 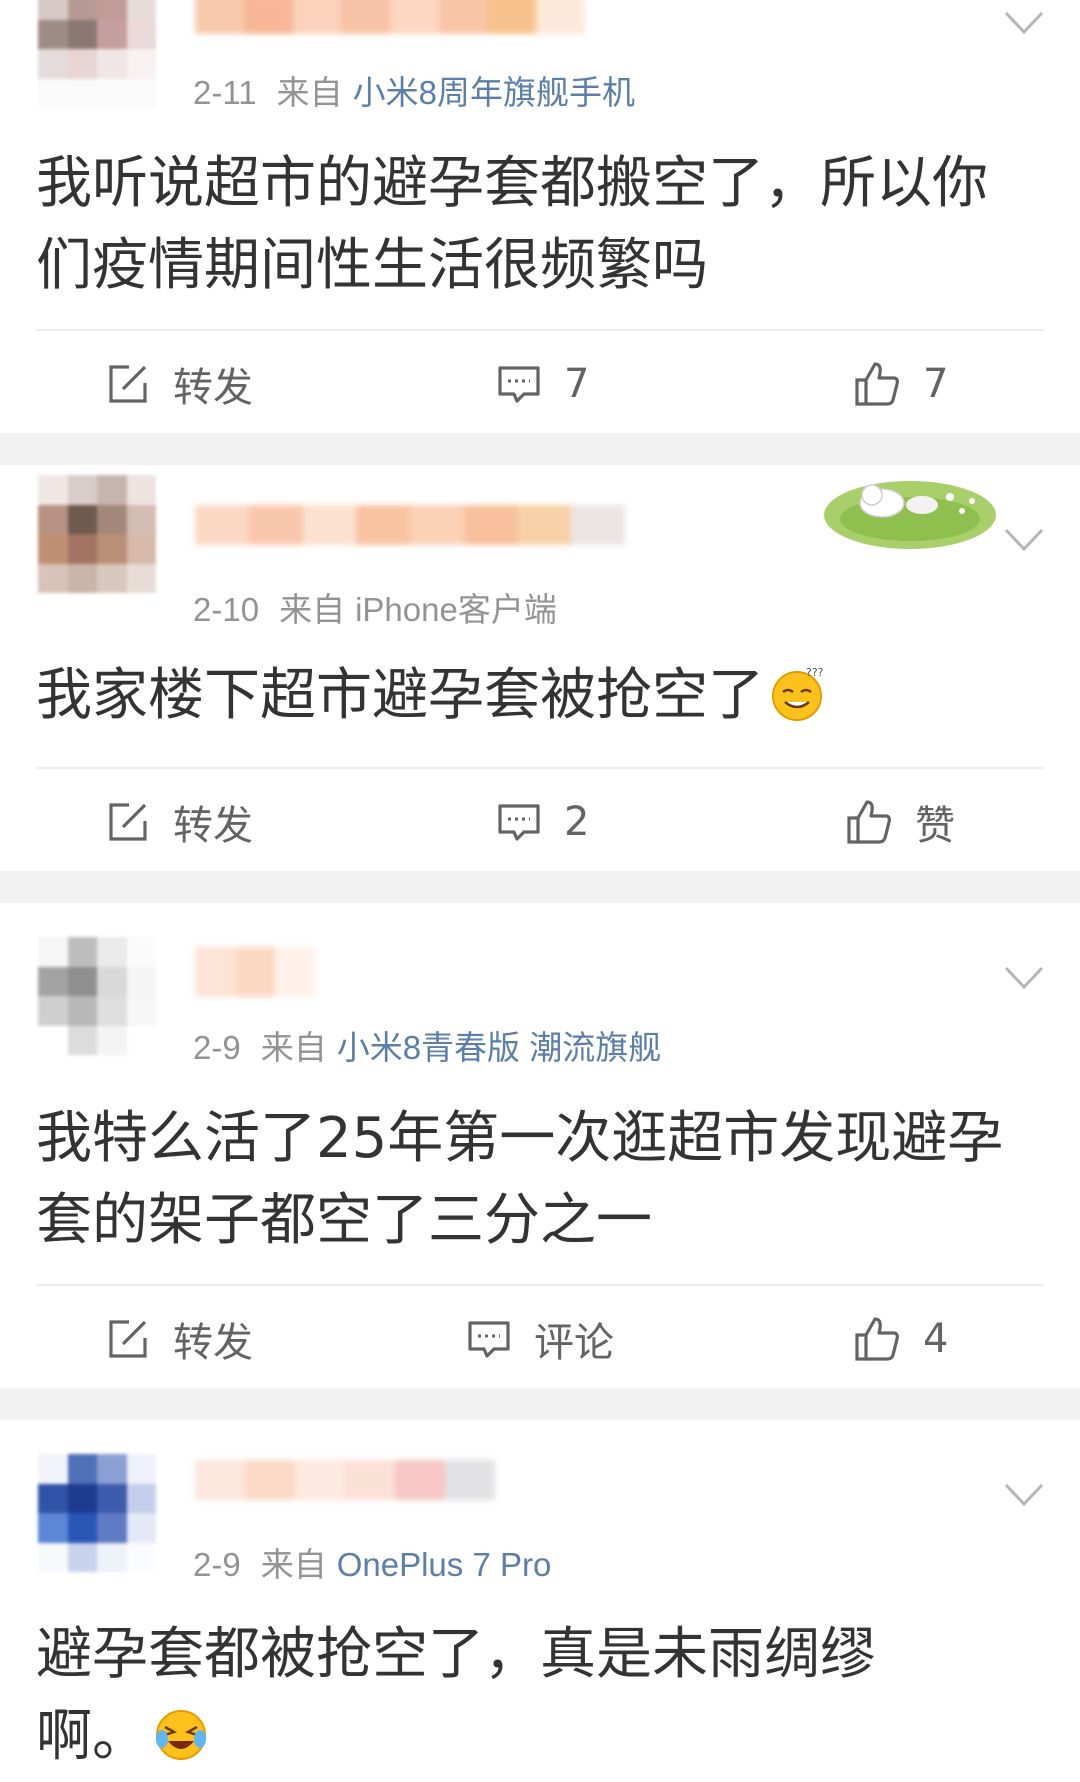 I want to click on laughing-crying-emoji, so click(x=181, y=1735).